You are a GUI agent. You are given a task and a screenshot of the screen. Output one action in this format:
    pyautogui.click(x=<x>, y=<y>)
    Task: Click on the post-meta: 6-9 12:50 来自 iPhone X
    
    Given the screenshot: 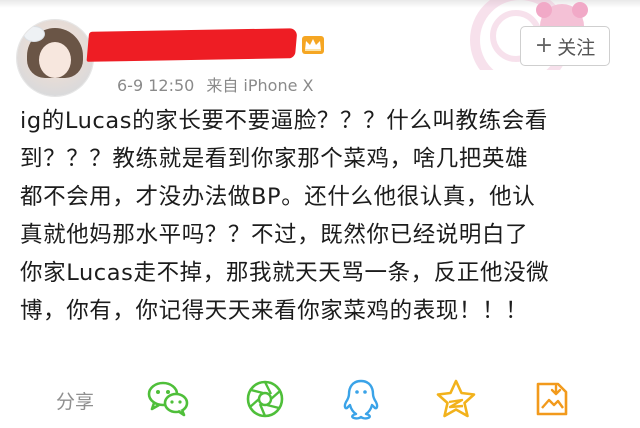 What is the action you would take?
    pyautogui.click(x=215, y=84)
    